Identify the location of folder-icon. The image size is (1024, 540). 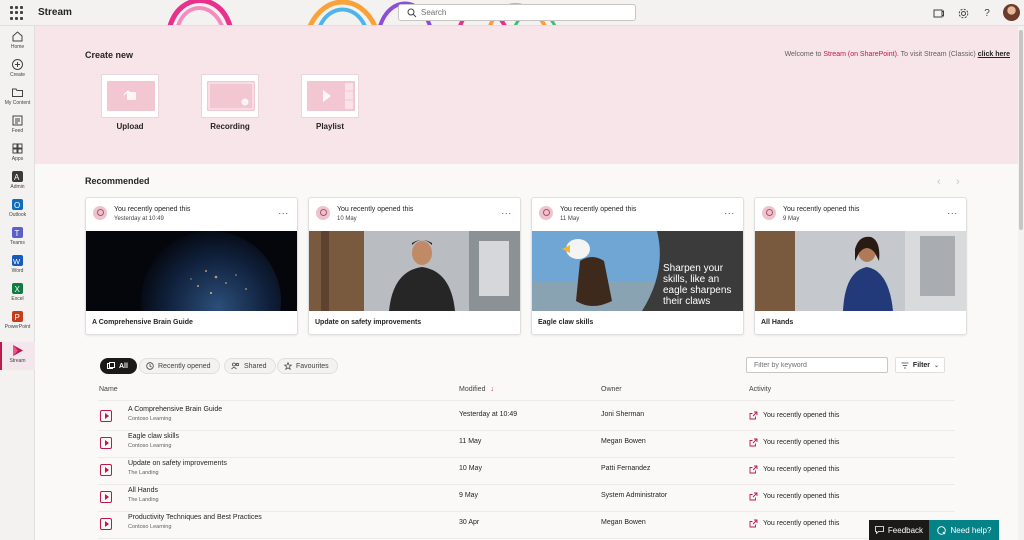
(17, 92).